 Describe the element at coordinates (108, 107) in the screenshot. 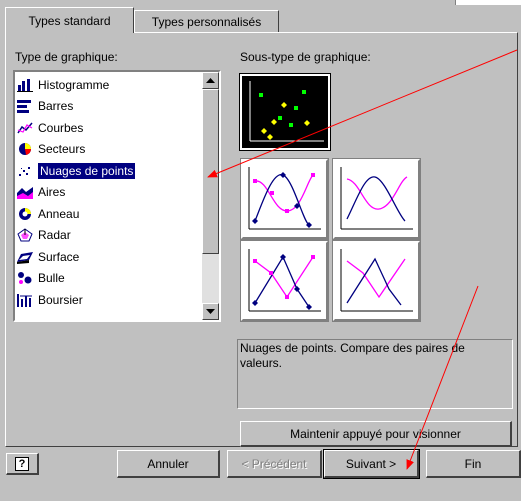

I see `list-item-barres: Barres` at that location.